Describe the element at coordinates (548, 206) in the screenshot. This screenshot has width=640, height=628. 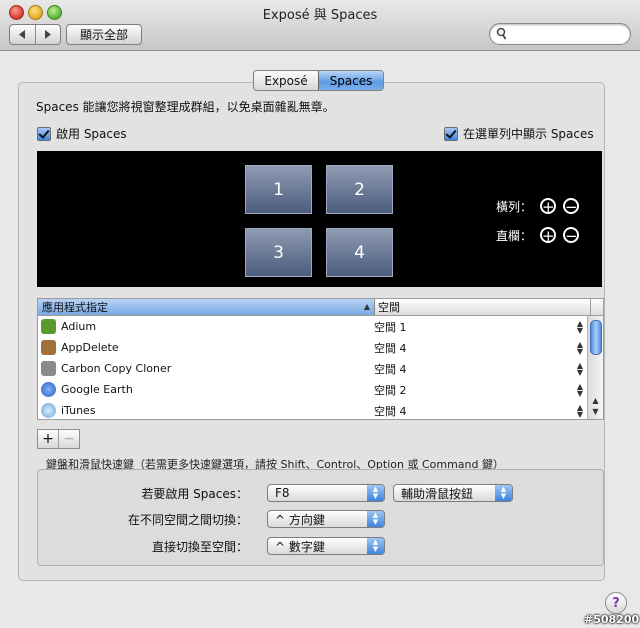
I see `add-row-button: +` at that location.